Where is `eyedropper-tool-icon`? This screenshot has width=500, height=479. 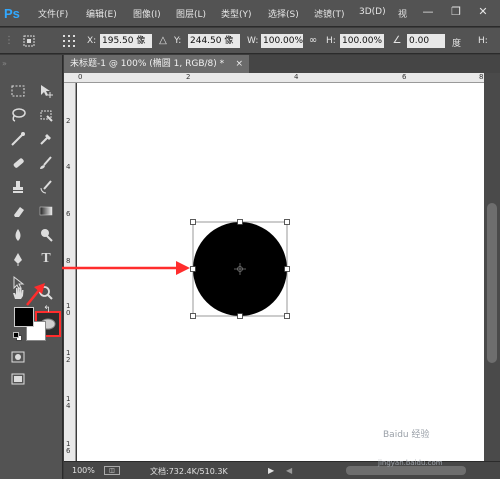 eyedropper-tool-icon is located at coordinates (46, 139).